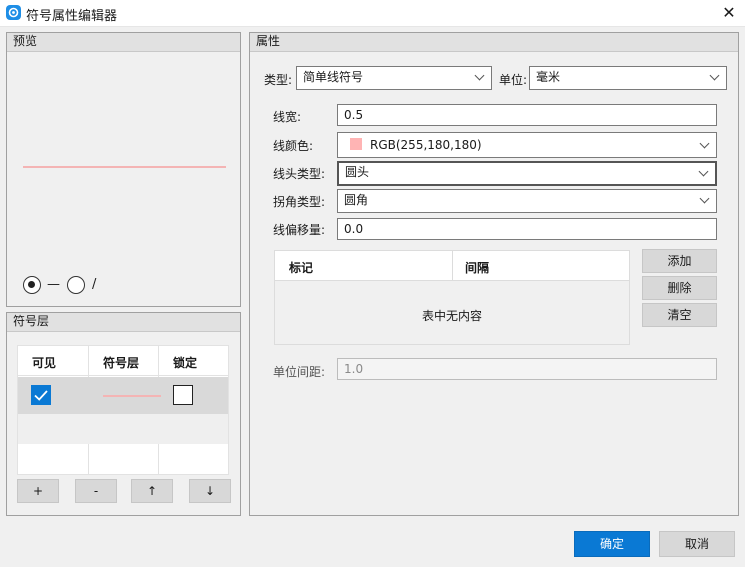 Image resolution: width=745 pixels, height=567 pixels. I want to click on preview-header: 预览, so click(123, 42).